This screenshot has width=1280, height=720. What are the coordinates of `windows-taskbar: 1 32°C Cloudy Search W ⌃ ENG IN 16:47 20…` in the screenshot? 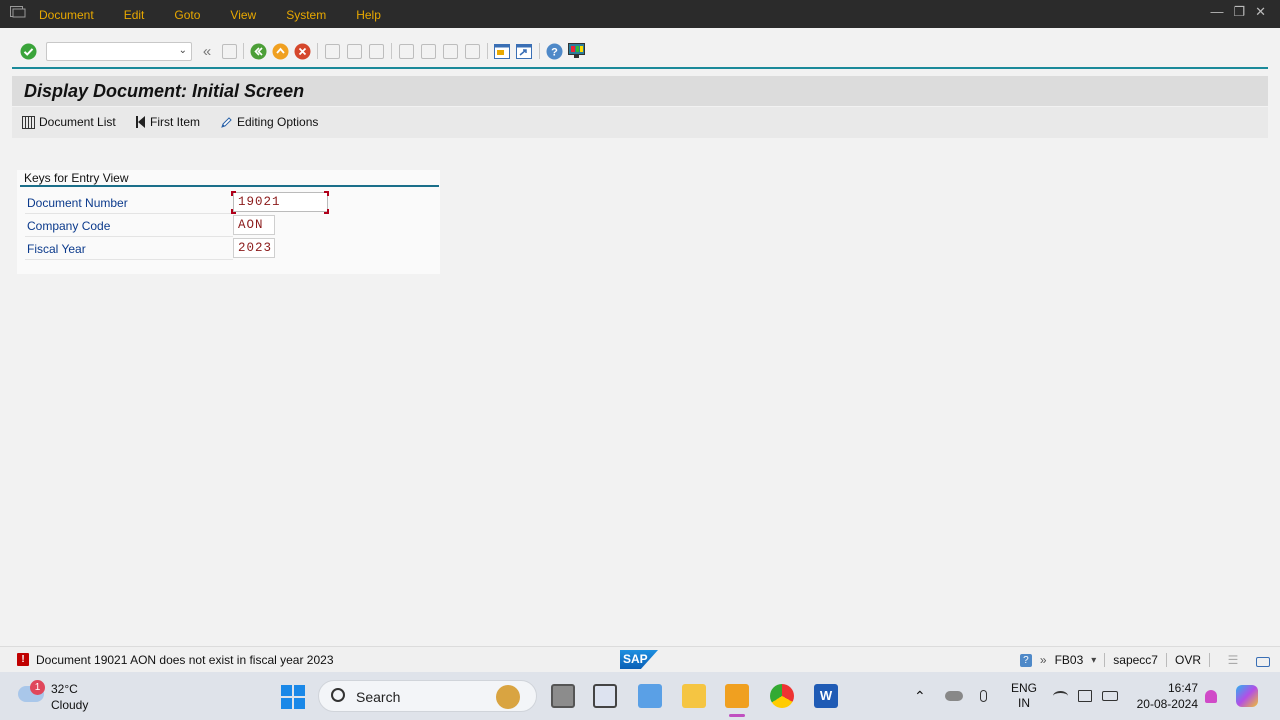 It's located at (640, 696).